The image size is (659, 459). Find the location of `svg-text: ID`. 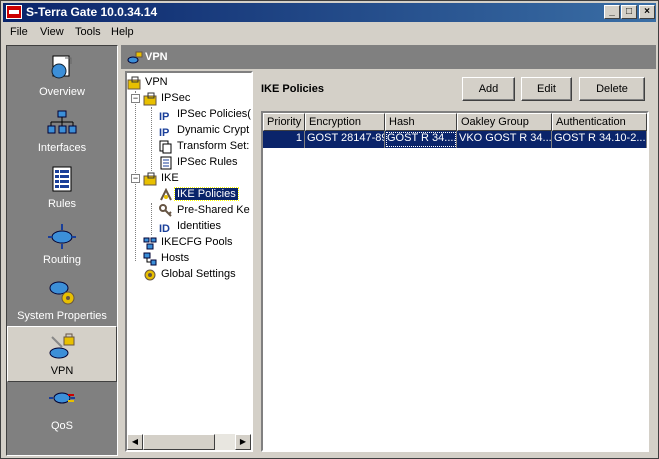

svg-text: ID is located at coordinates (164, 228).